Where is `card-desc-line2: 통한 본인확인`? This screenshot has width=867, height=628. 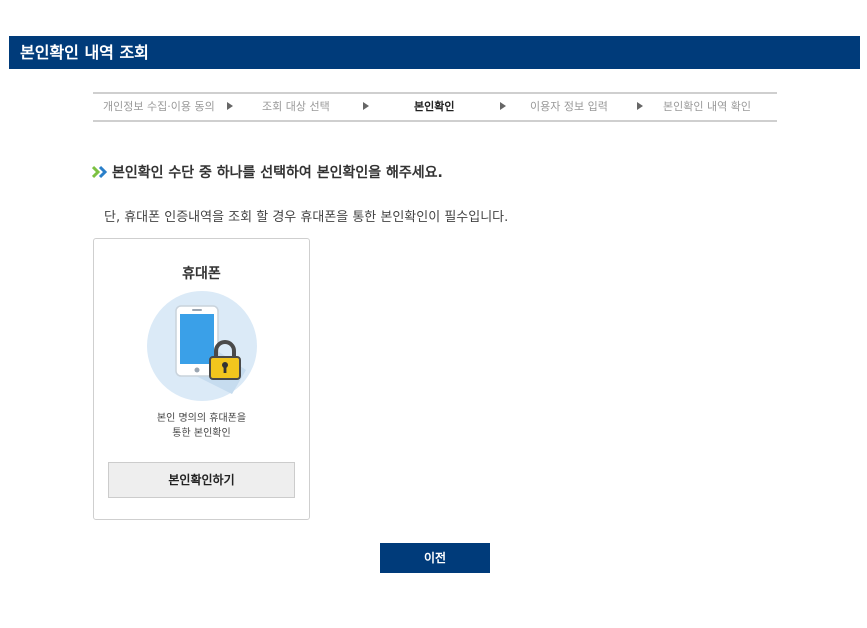
card-desc-line2: 통한 본인확인 is located at coordinates (201, 433).